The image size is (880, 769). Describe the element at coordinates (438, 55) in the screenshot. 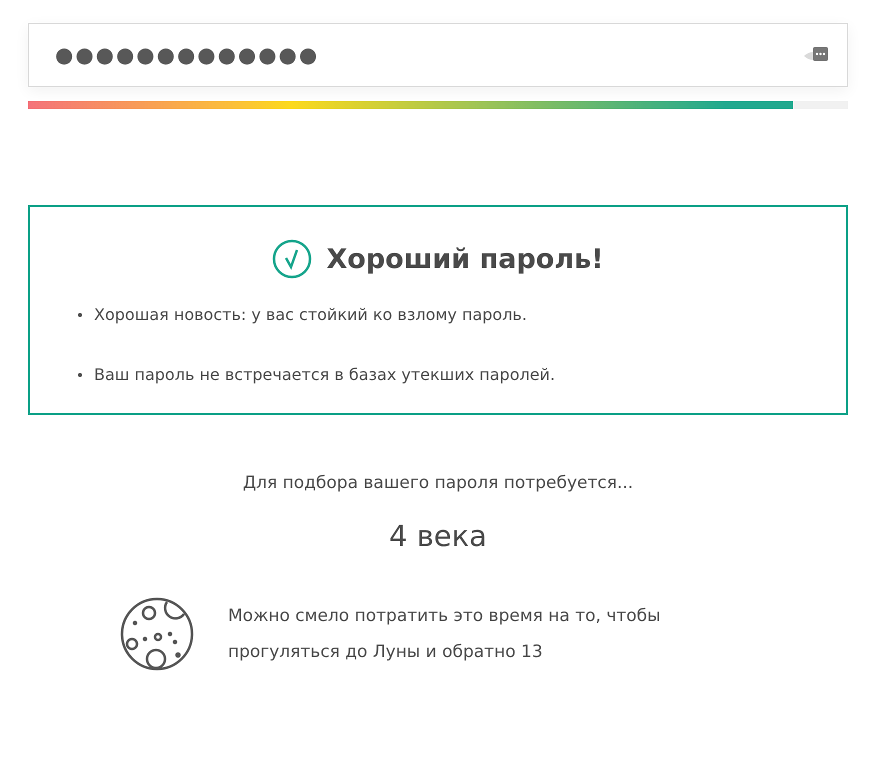

I see `password-field: ●●●●●●●●●●●●●` at that location.